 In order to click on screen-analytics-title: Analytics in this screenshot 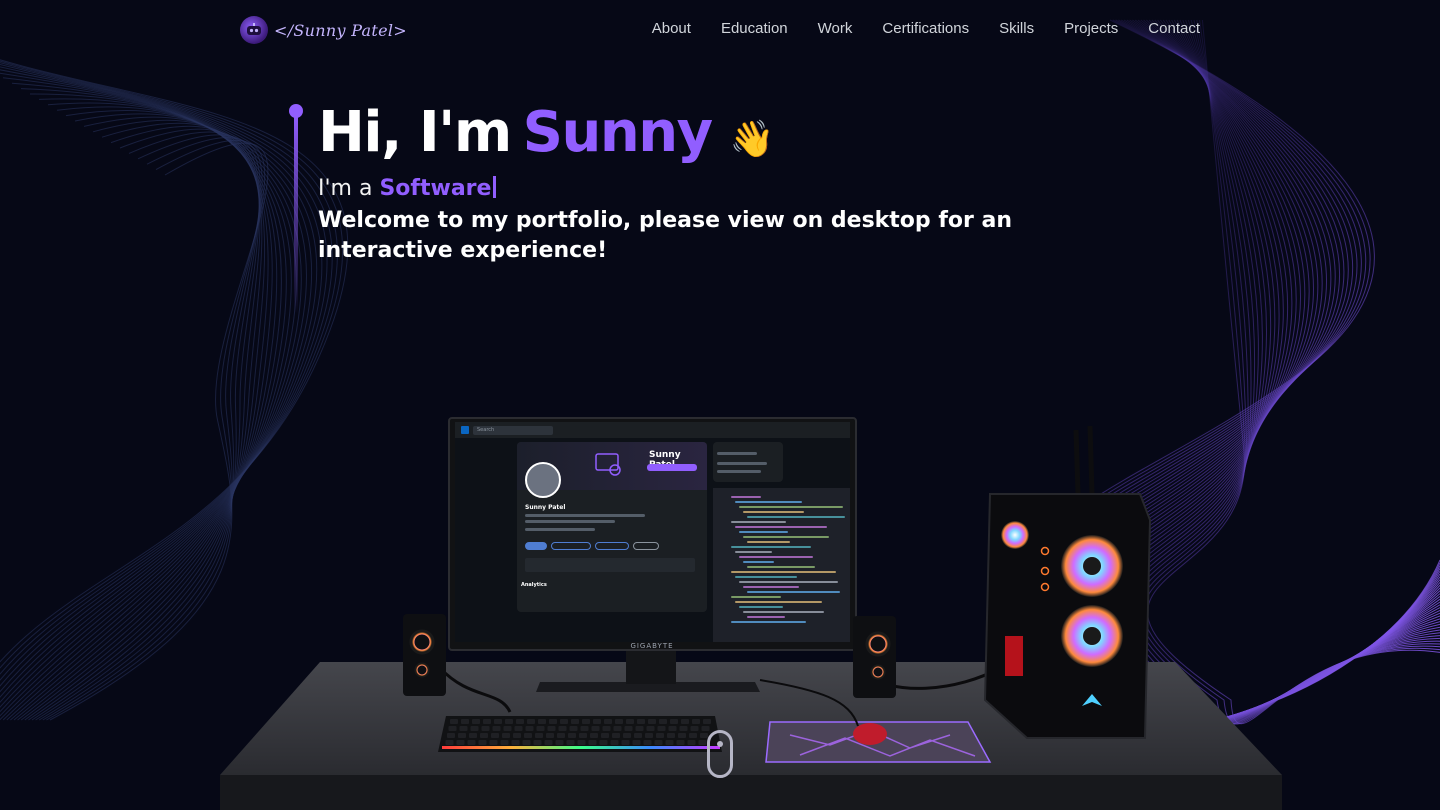, I will do `click(534, 585)`.